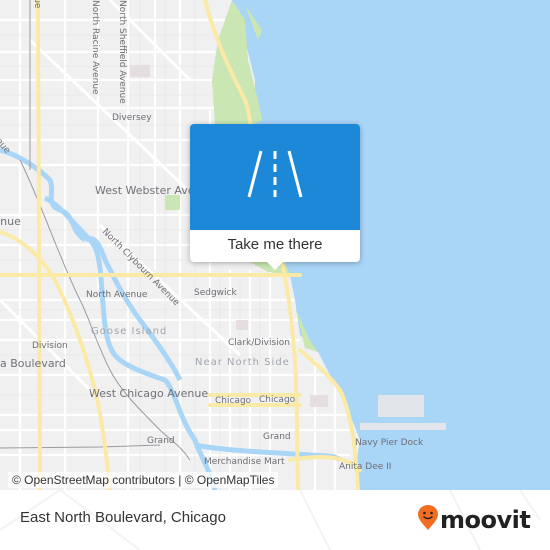 The width and height of the screenshot is (550, 550). I want to click on west-chicago-label: West Chicago Avenue, so click(149, 393).